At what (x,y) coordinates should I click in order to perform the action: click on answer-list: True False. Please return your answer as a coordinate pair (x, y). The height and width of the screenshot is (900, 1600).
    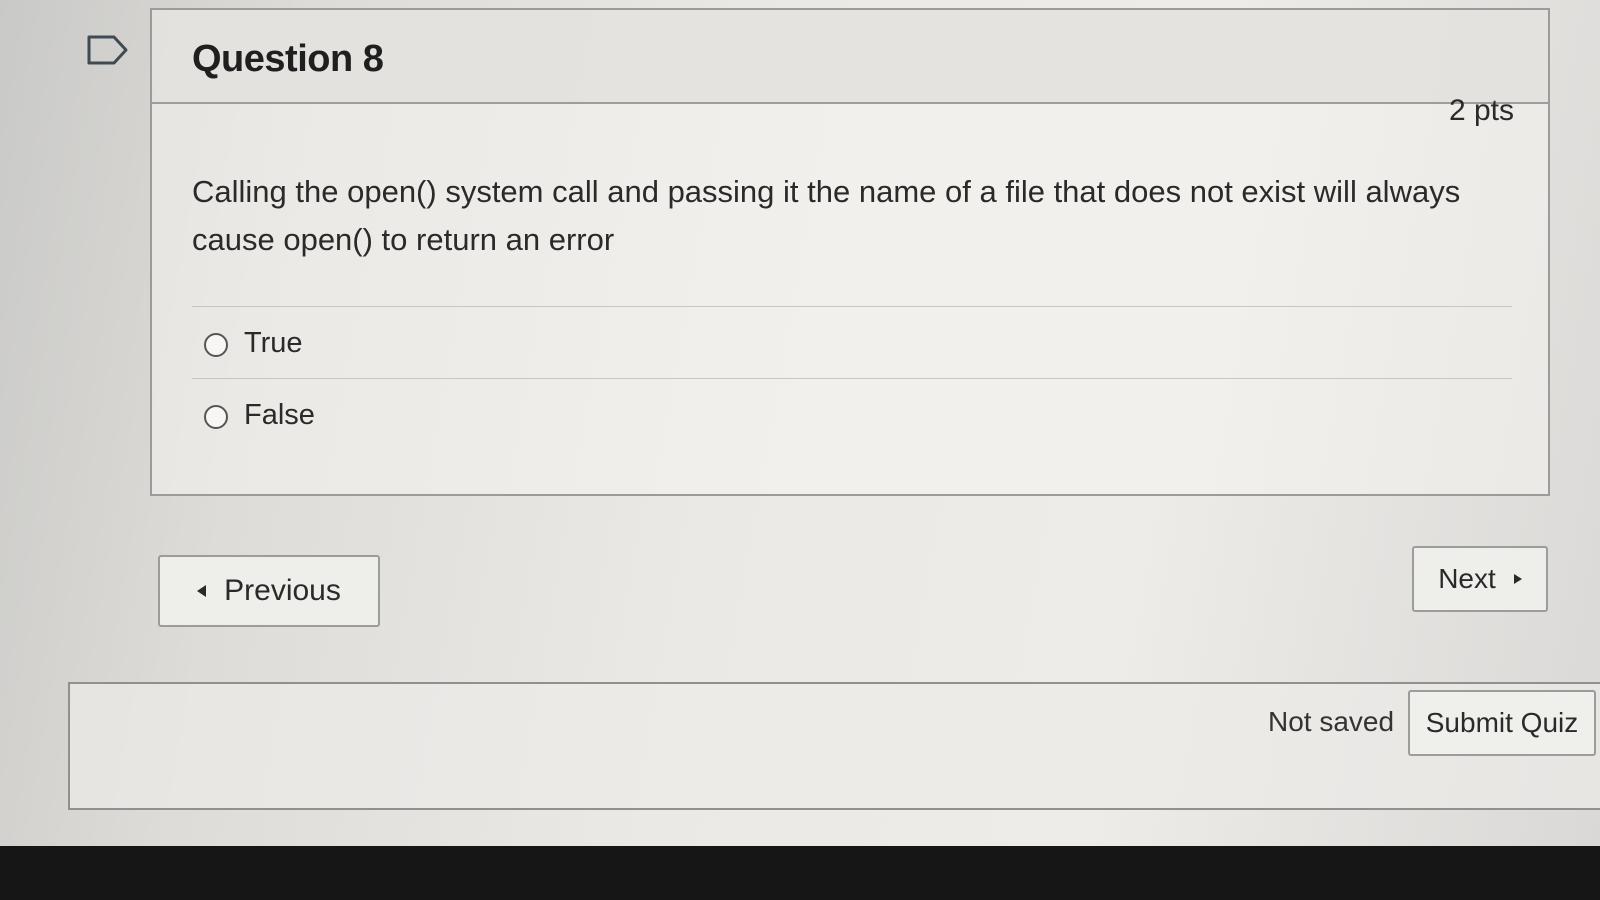
    Looking at the image, I should click on (852, 378).